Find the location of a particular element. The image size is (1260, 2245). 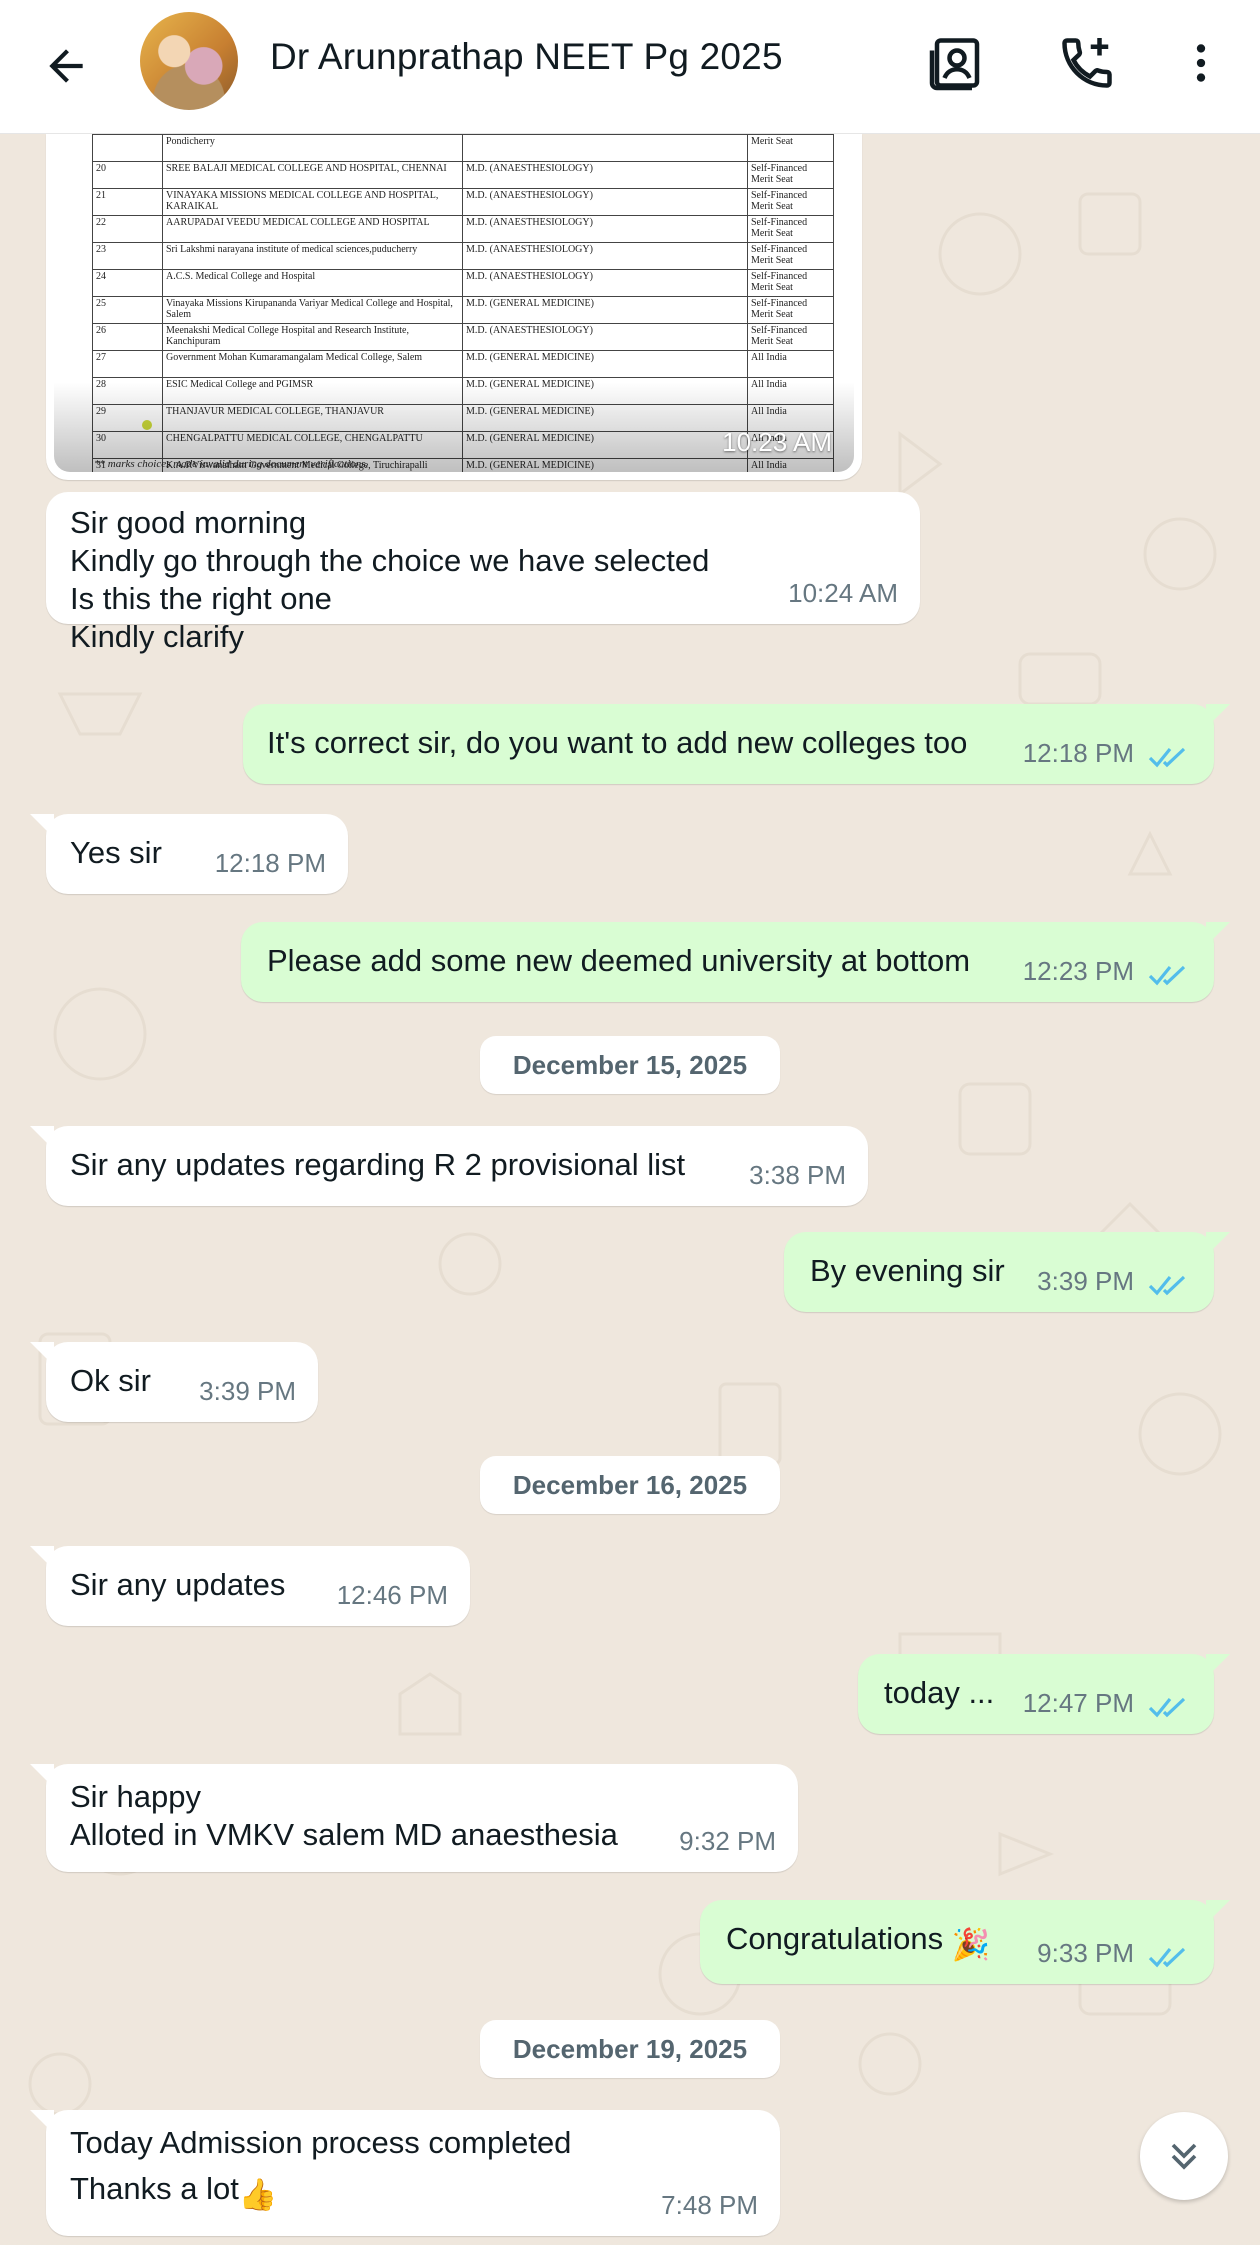

message-time: 10:24 AM is located at coordinates (843, 593).